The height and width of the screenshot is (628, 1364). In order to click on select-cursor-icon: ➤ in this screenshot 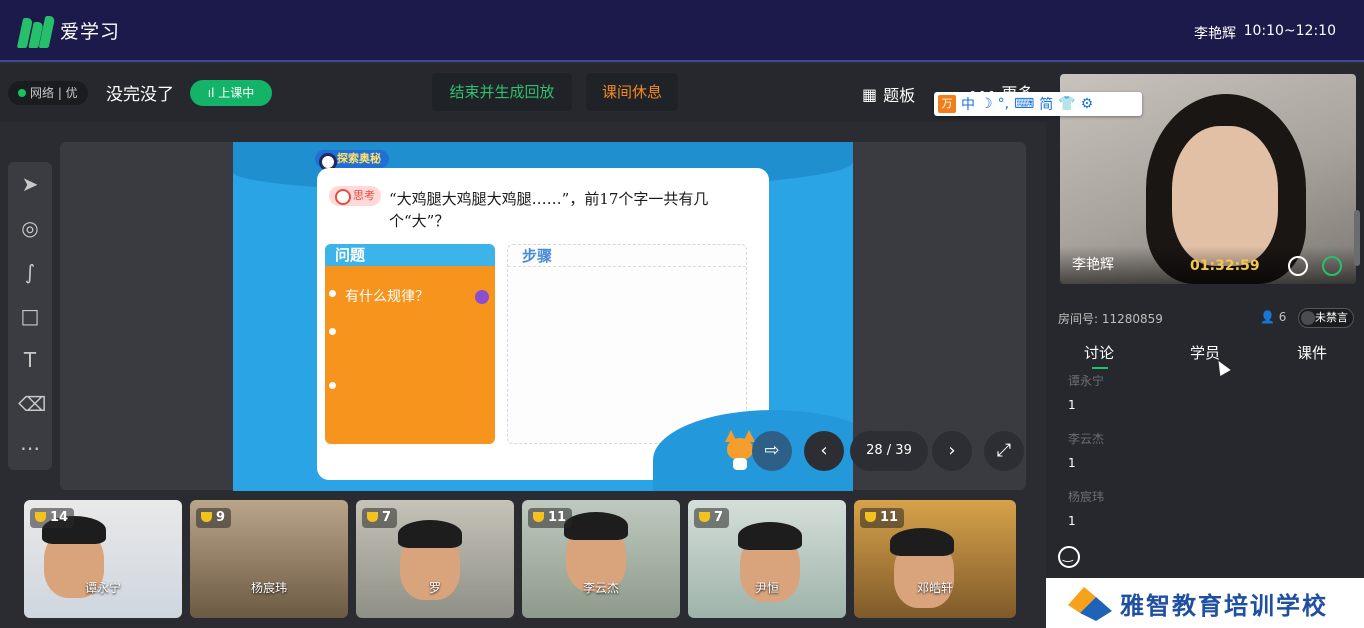, I will do `click(30, 184)`.